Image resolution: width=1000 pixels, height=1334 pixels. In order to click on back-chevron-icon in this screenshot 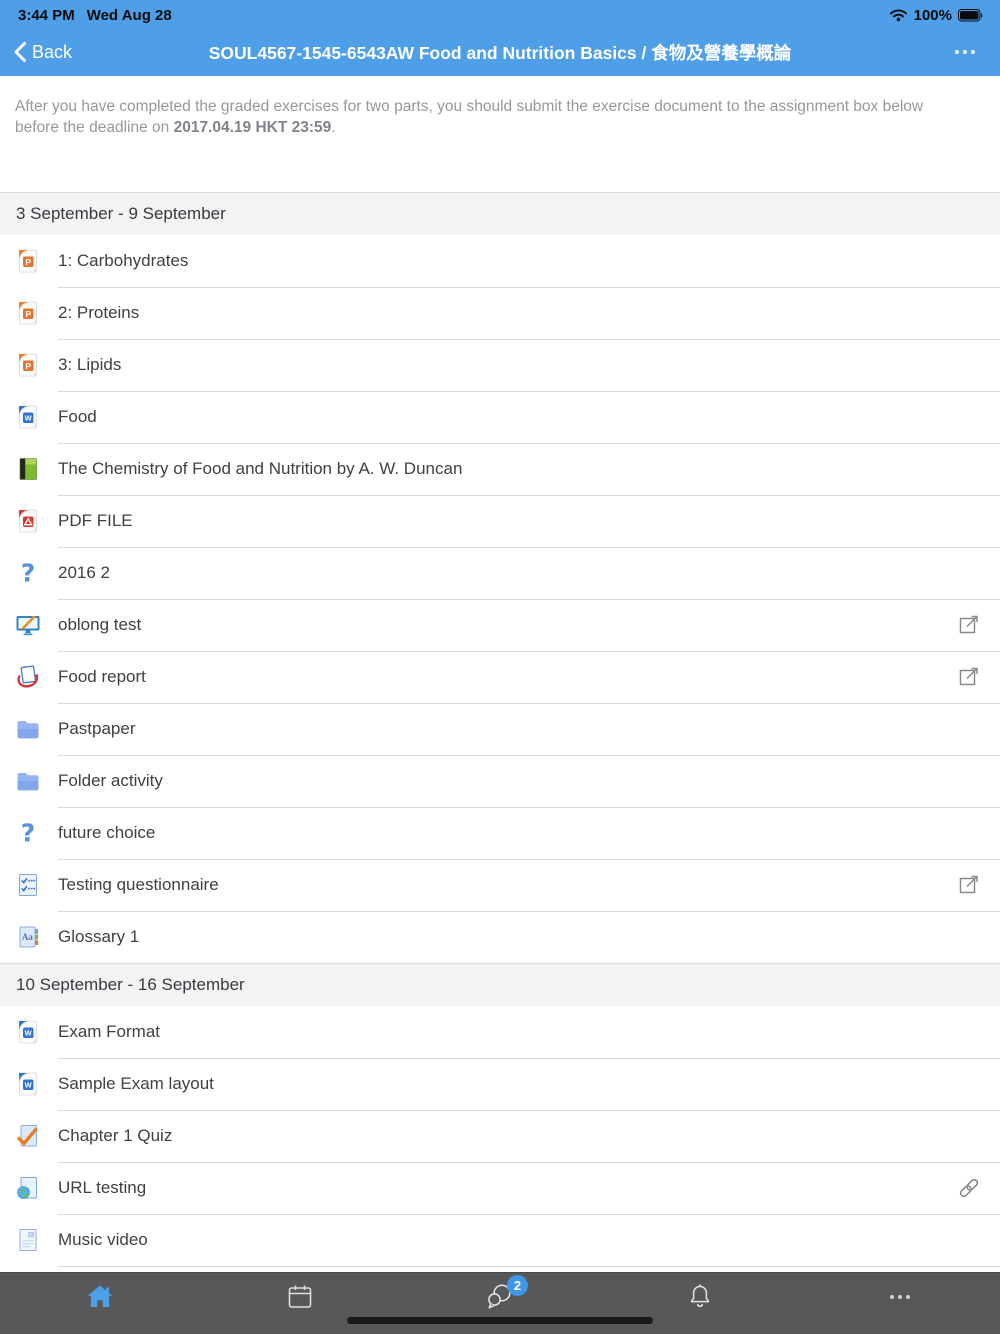, I will do `click(19, 52)`.